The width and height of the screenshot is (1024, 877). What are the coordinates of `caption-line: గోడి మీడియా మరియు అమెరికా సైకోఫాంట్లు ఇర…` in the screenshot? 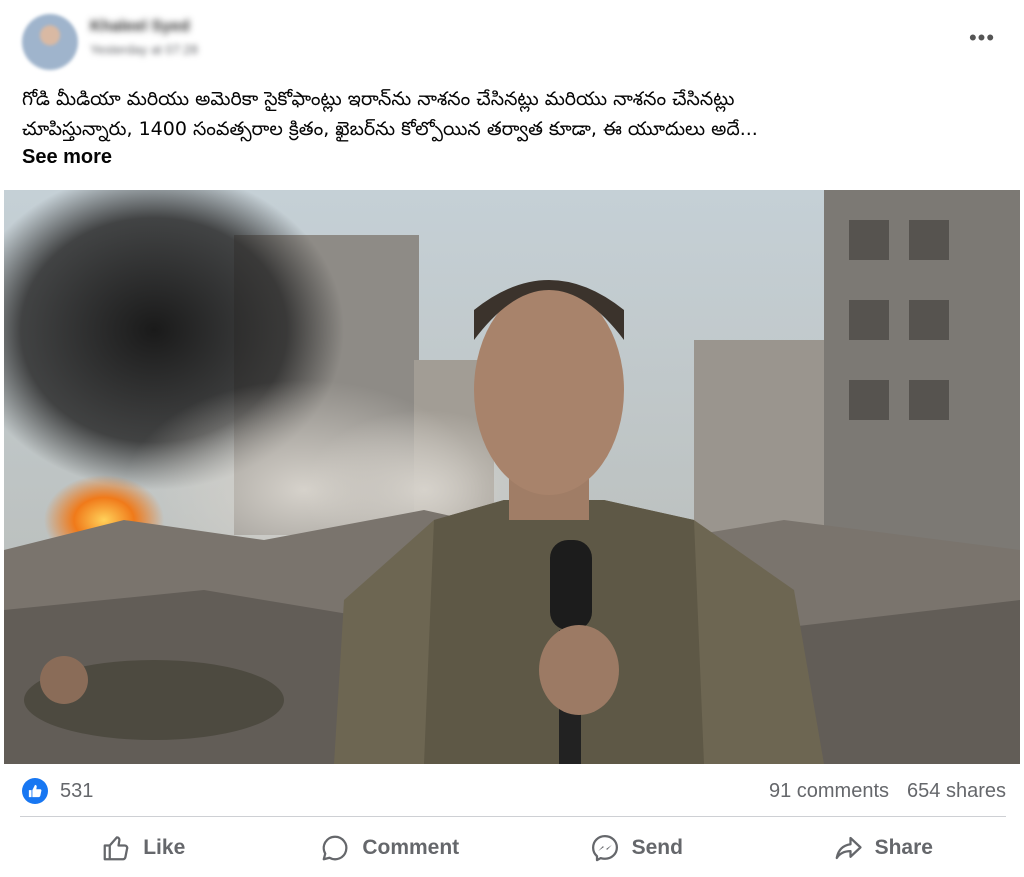 It's located at (378, 99).